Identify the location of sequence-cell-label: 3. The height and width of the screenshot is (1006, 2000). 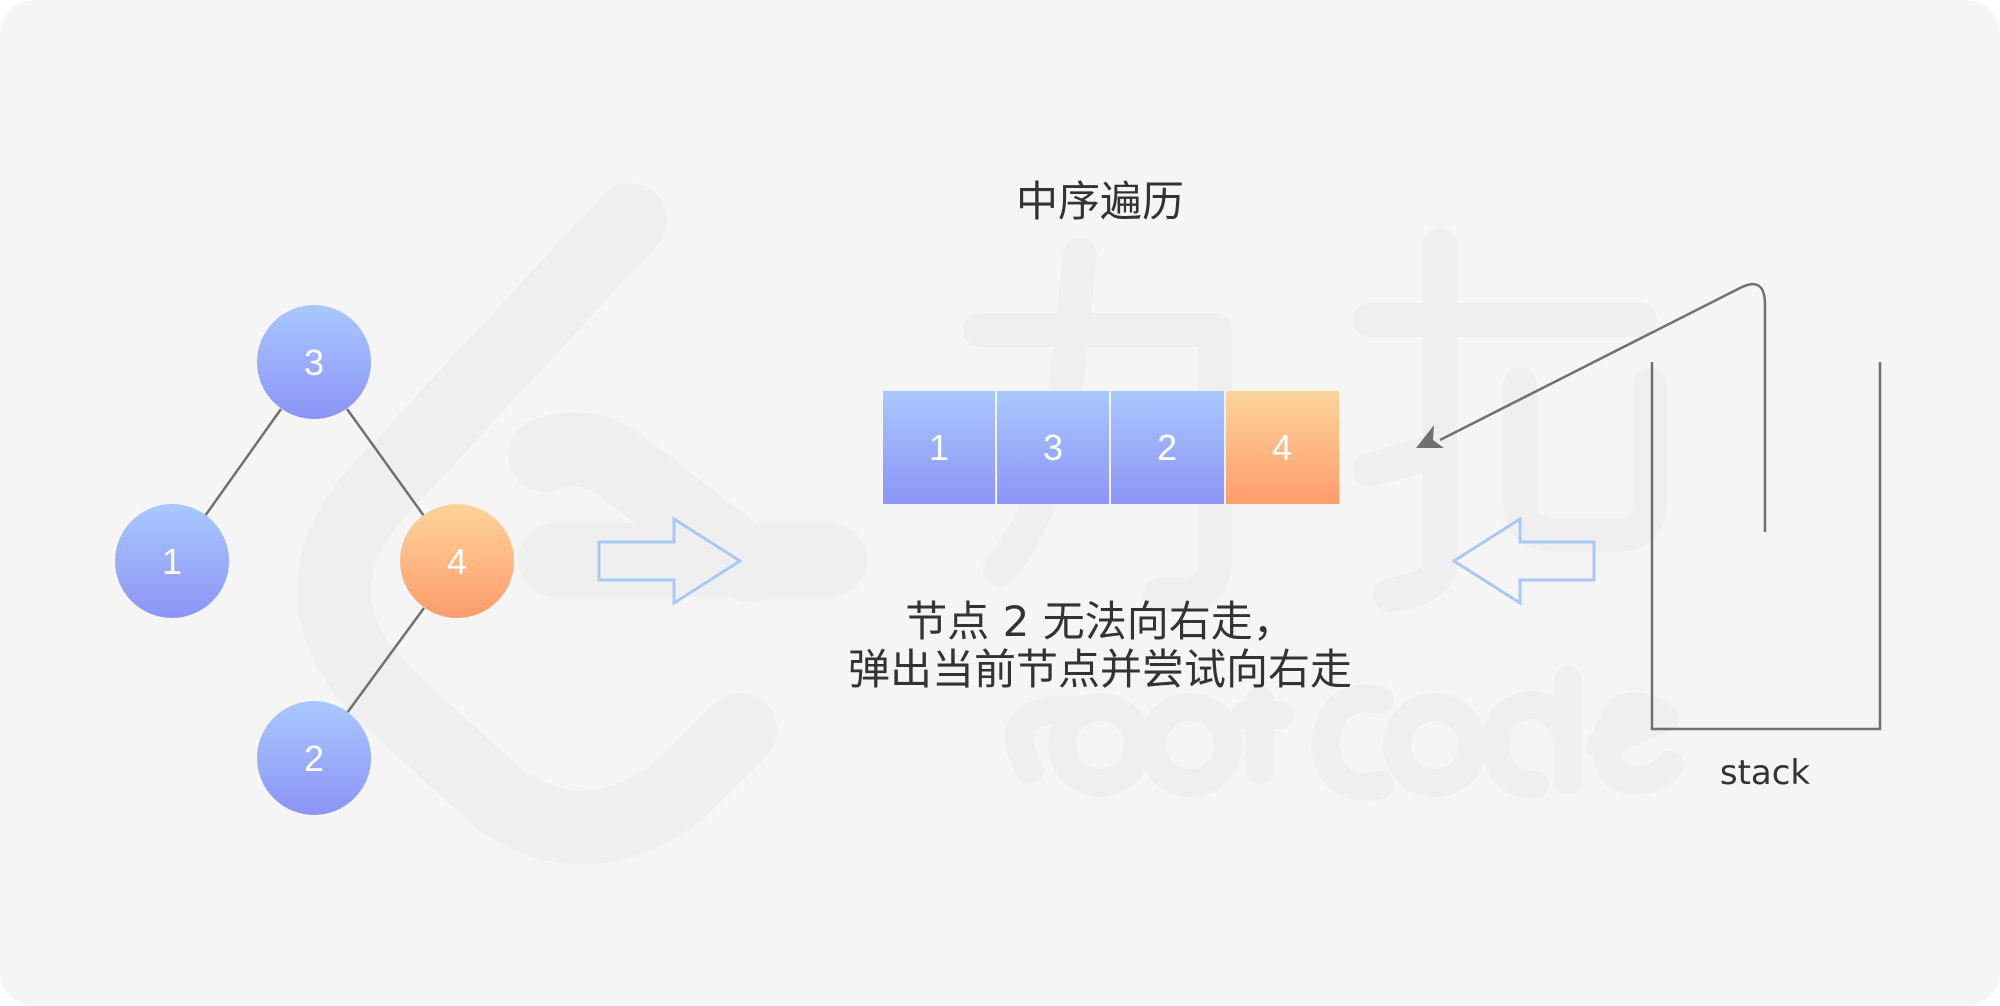
(1053, 447).